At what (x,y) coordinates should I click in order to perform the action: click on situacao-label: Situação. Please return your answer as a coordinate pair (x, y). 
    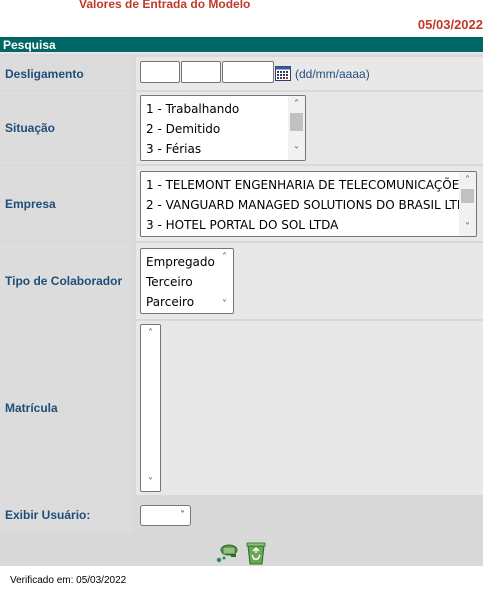
    Looking at the image, I should click on (66, 128).